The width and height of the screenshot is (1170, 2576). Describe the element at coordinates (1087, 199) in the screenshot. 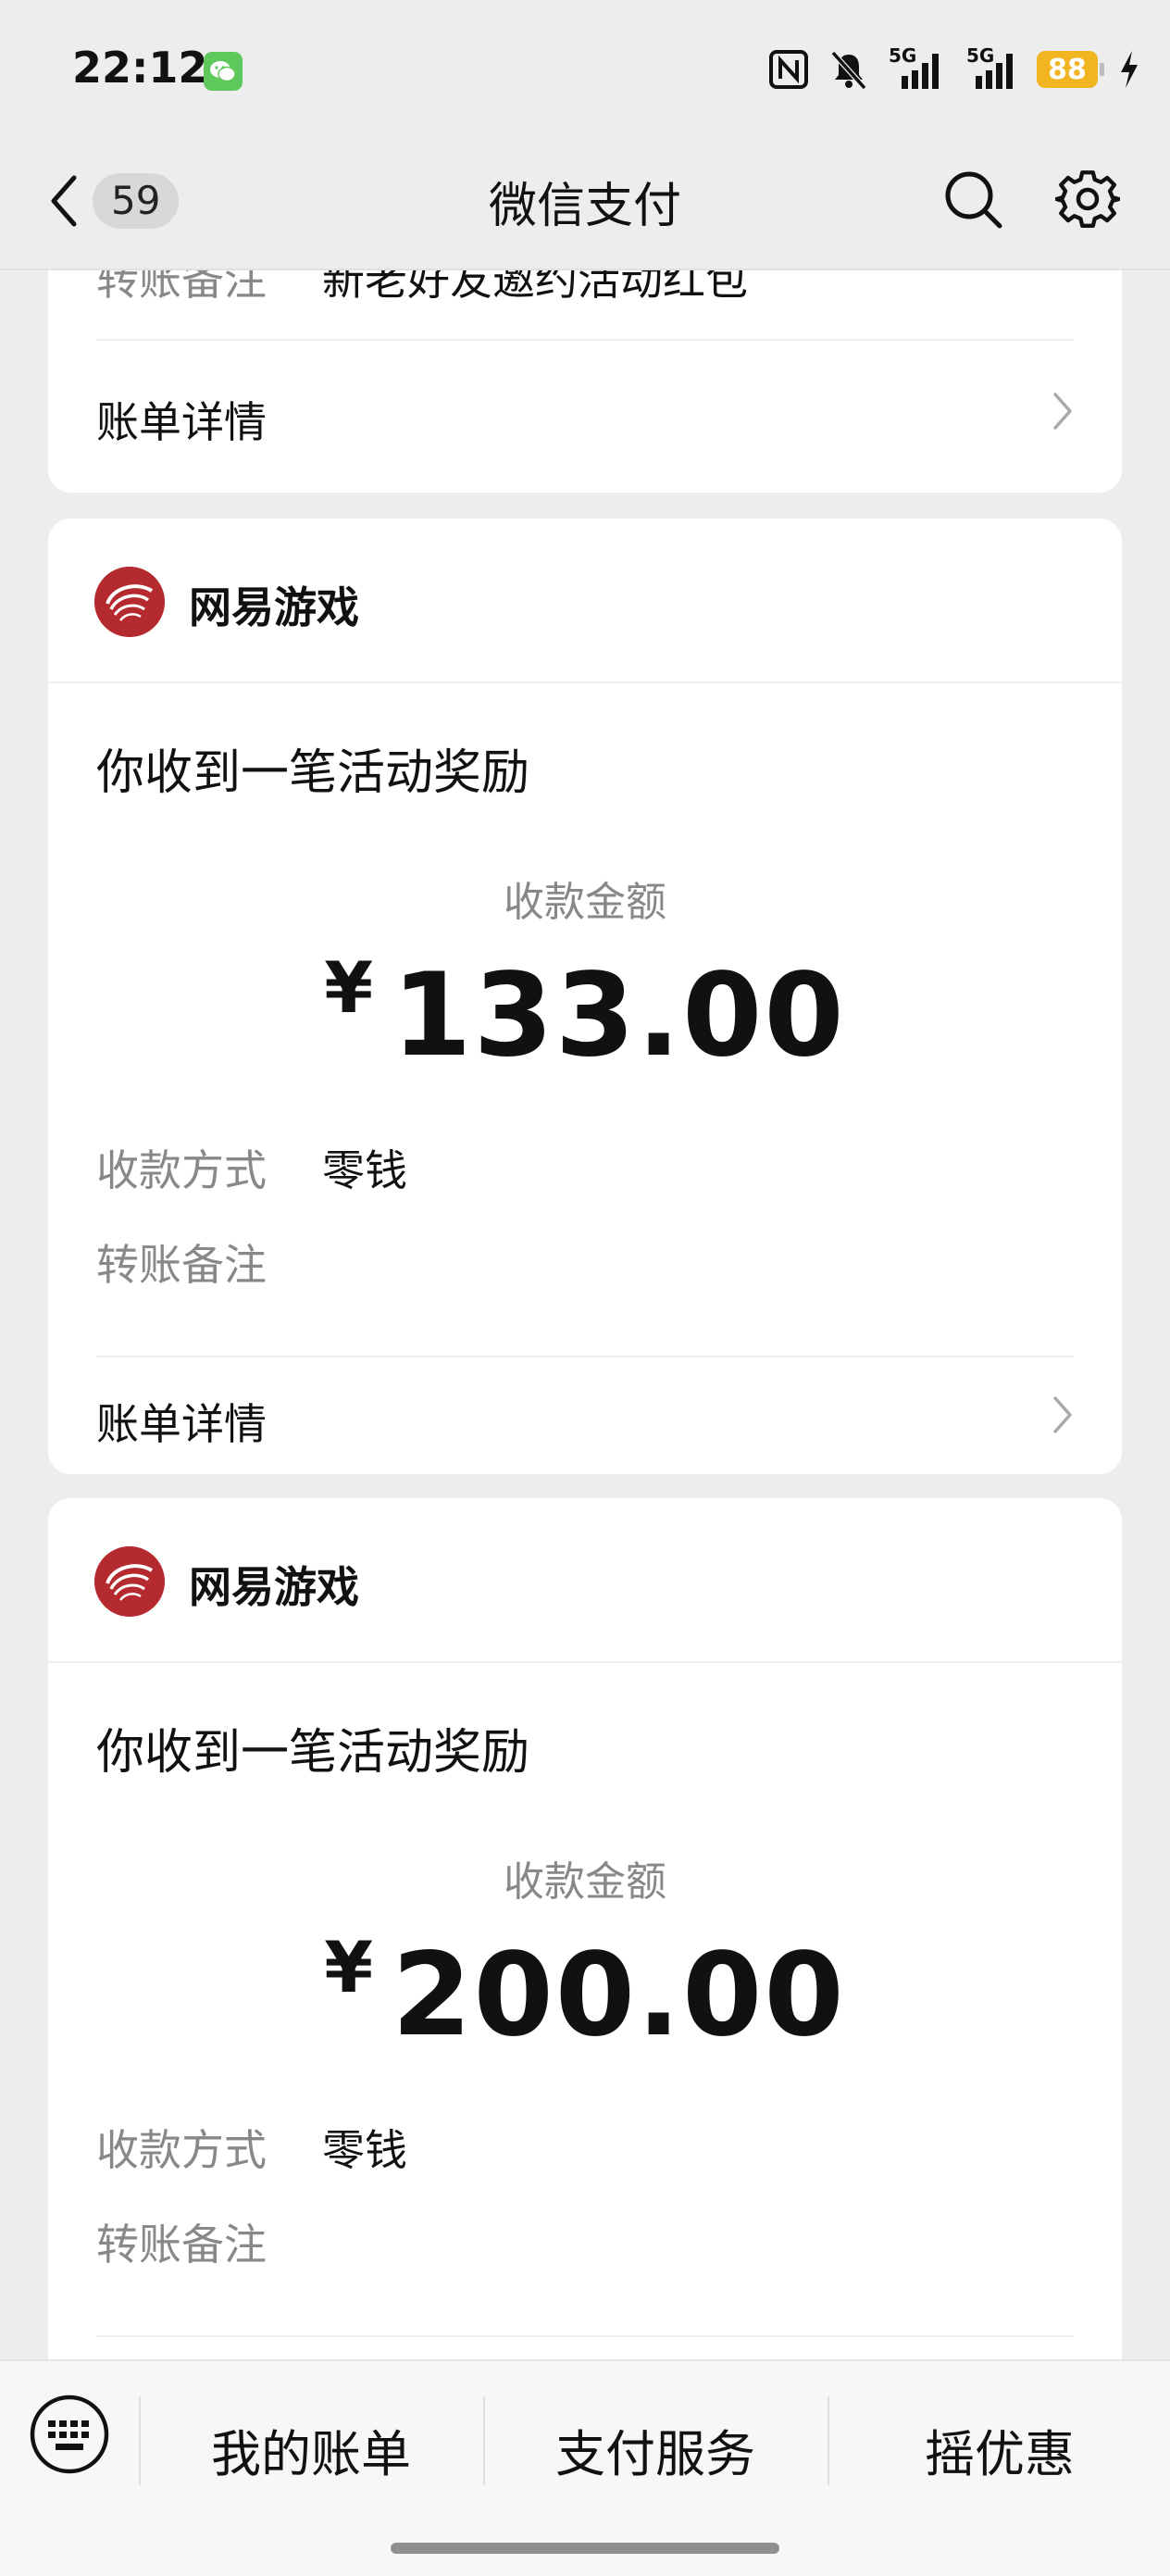

I see `gear-icon` at that location.